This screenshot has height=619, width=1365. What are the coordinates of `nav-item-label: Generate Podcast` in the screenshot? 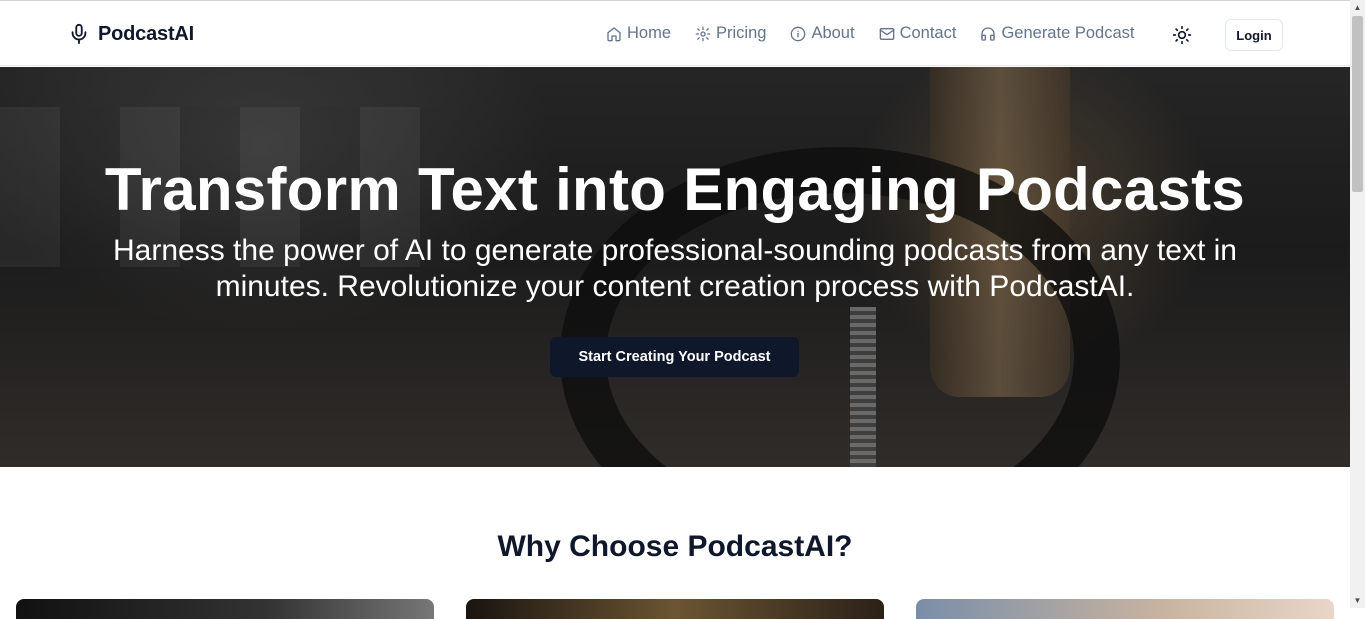 It's located at (1068, 33).